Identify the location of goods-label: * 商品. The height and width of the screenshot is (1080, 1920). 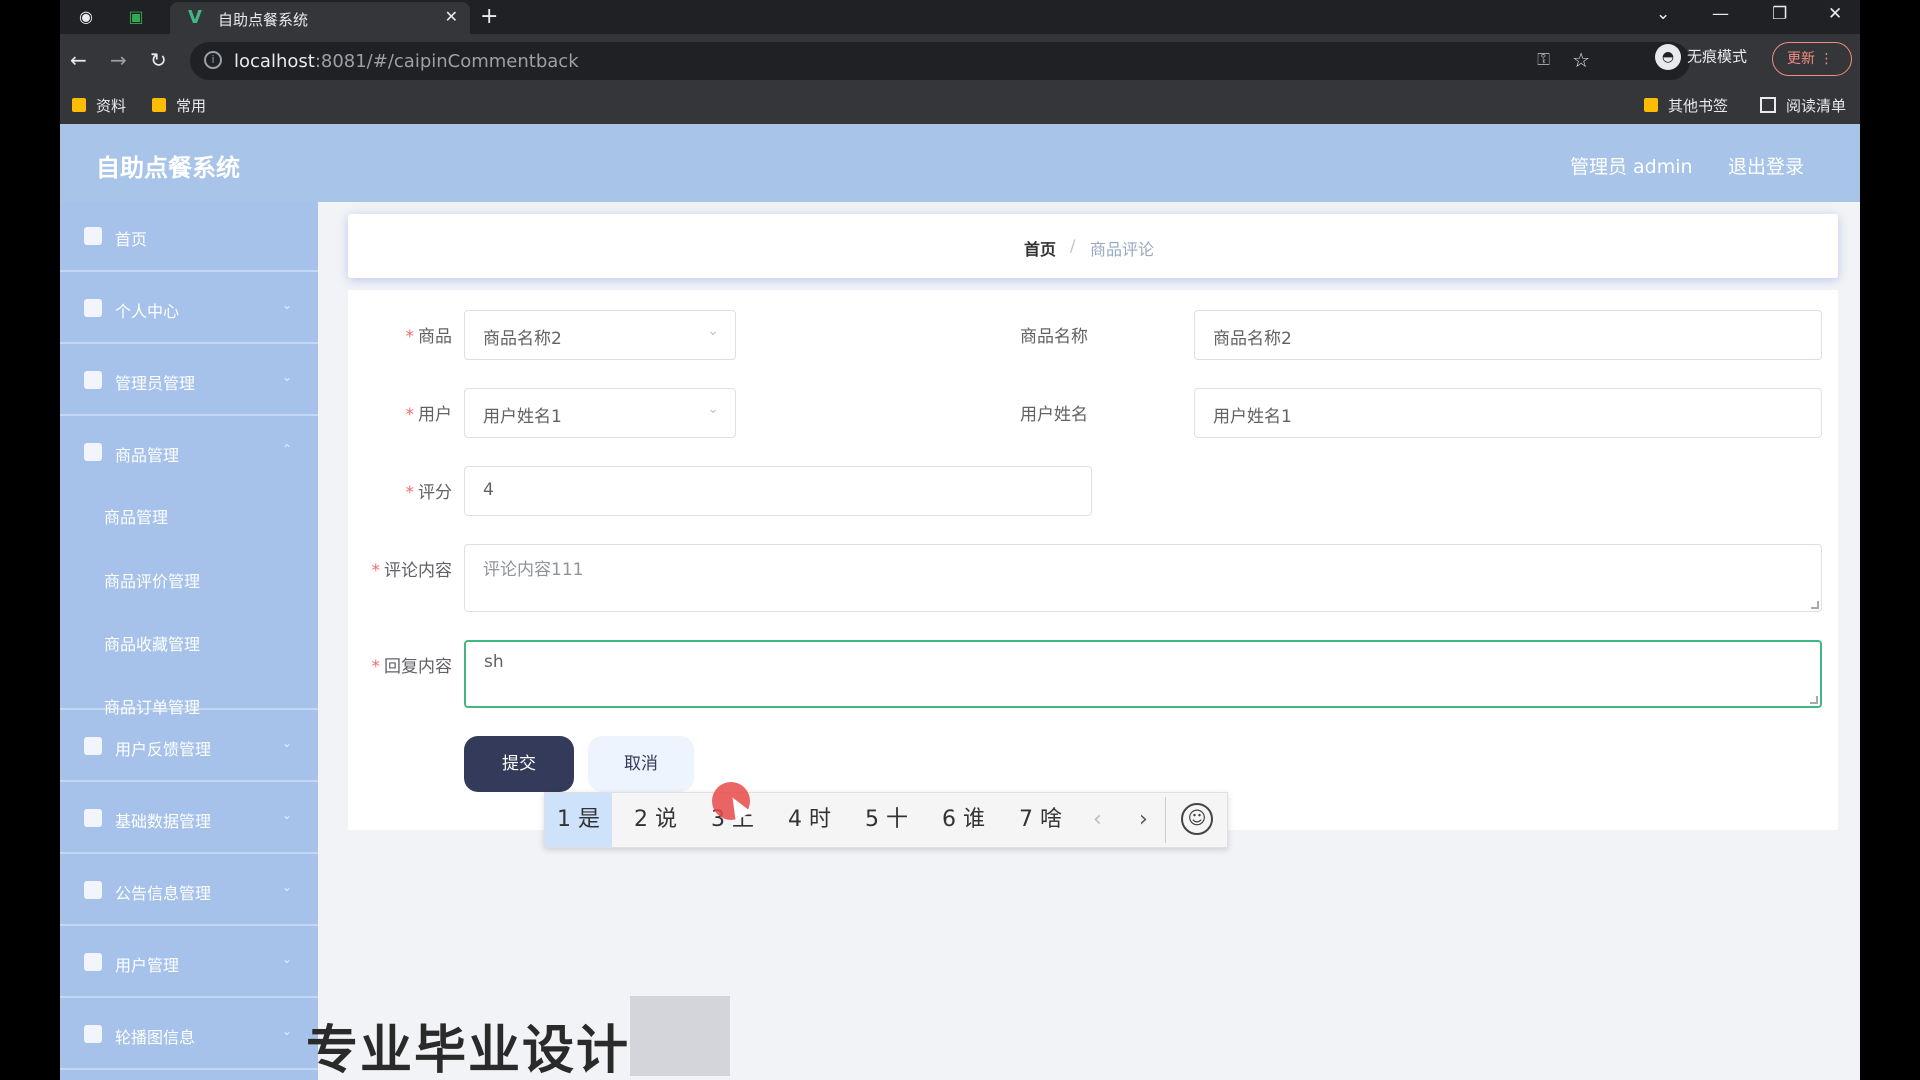
(400, 334).